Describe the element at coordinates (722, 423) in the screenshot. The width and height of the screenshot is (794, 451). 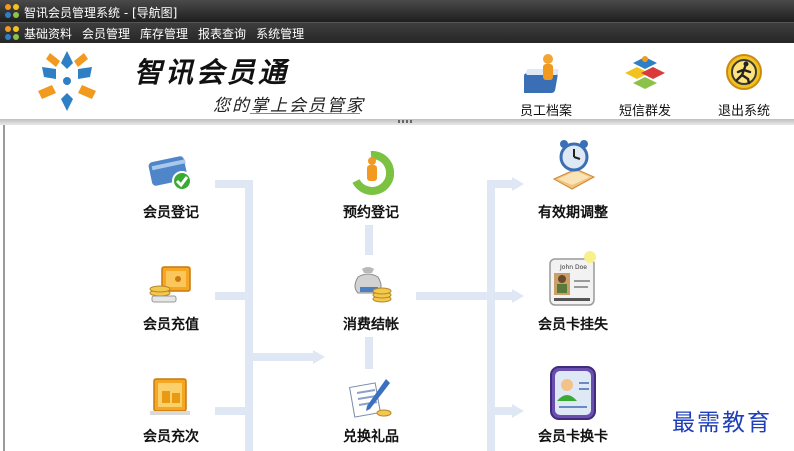
I see `watermark-text: 最需教育` at that location.